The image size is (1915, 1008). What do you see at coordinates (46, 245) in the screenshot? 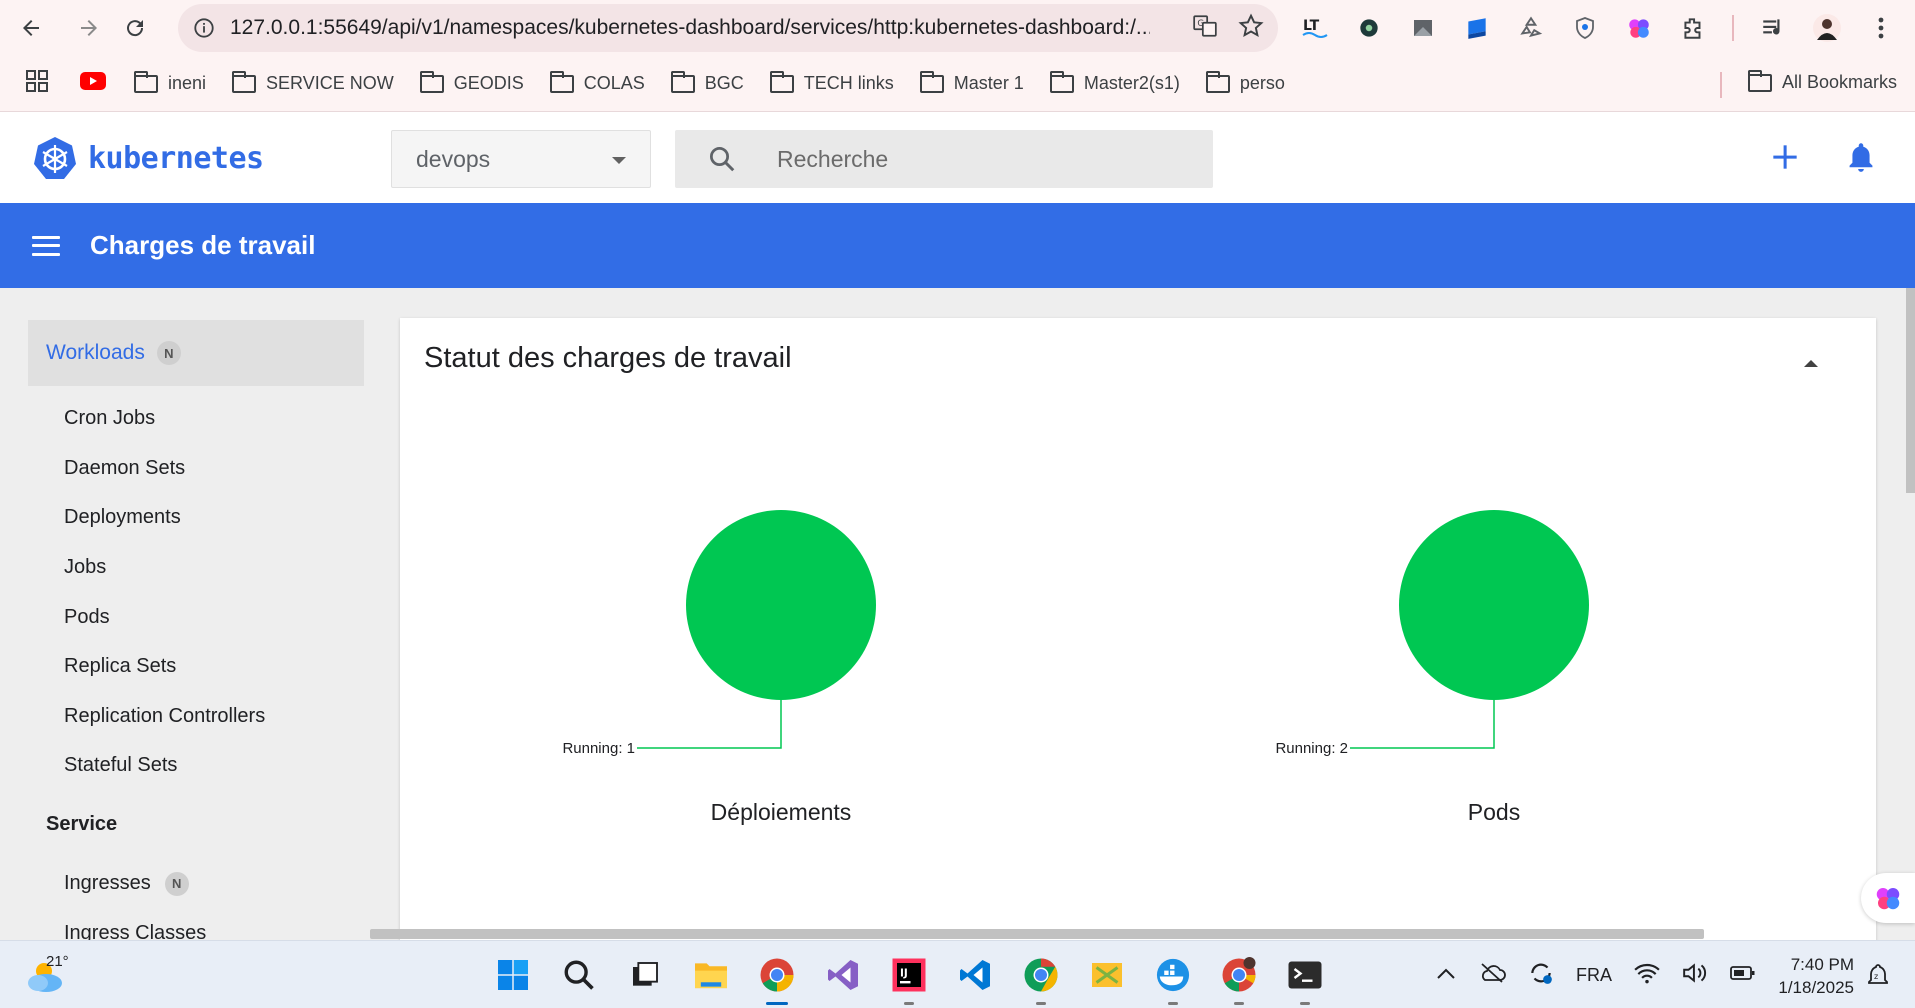
I see `hamburger-menu-icon` at bounding box center [46, 245].